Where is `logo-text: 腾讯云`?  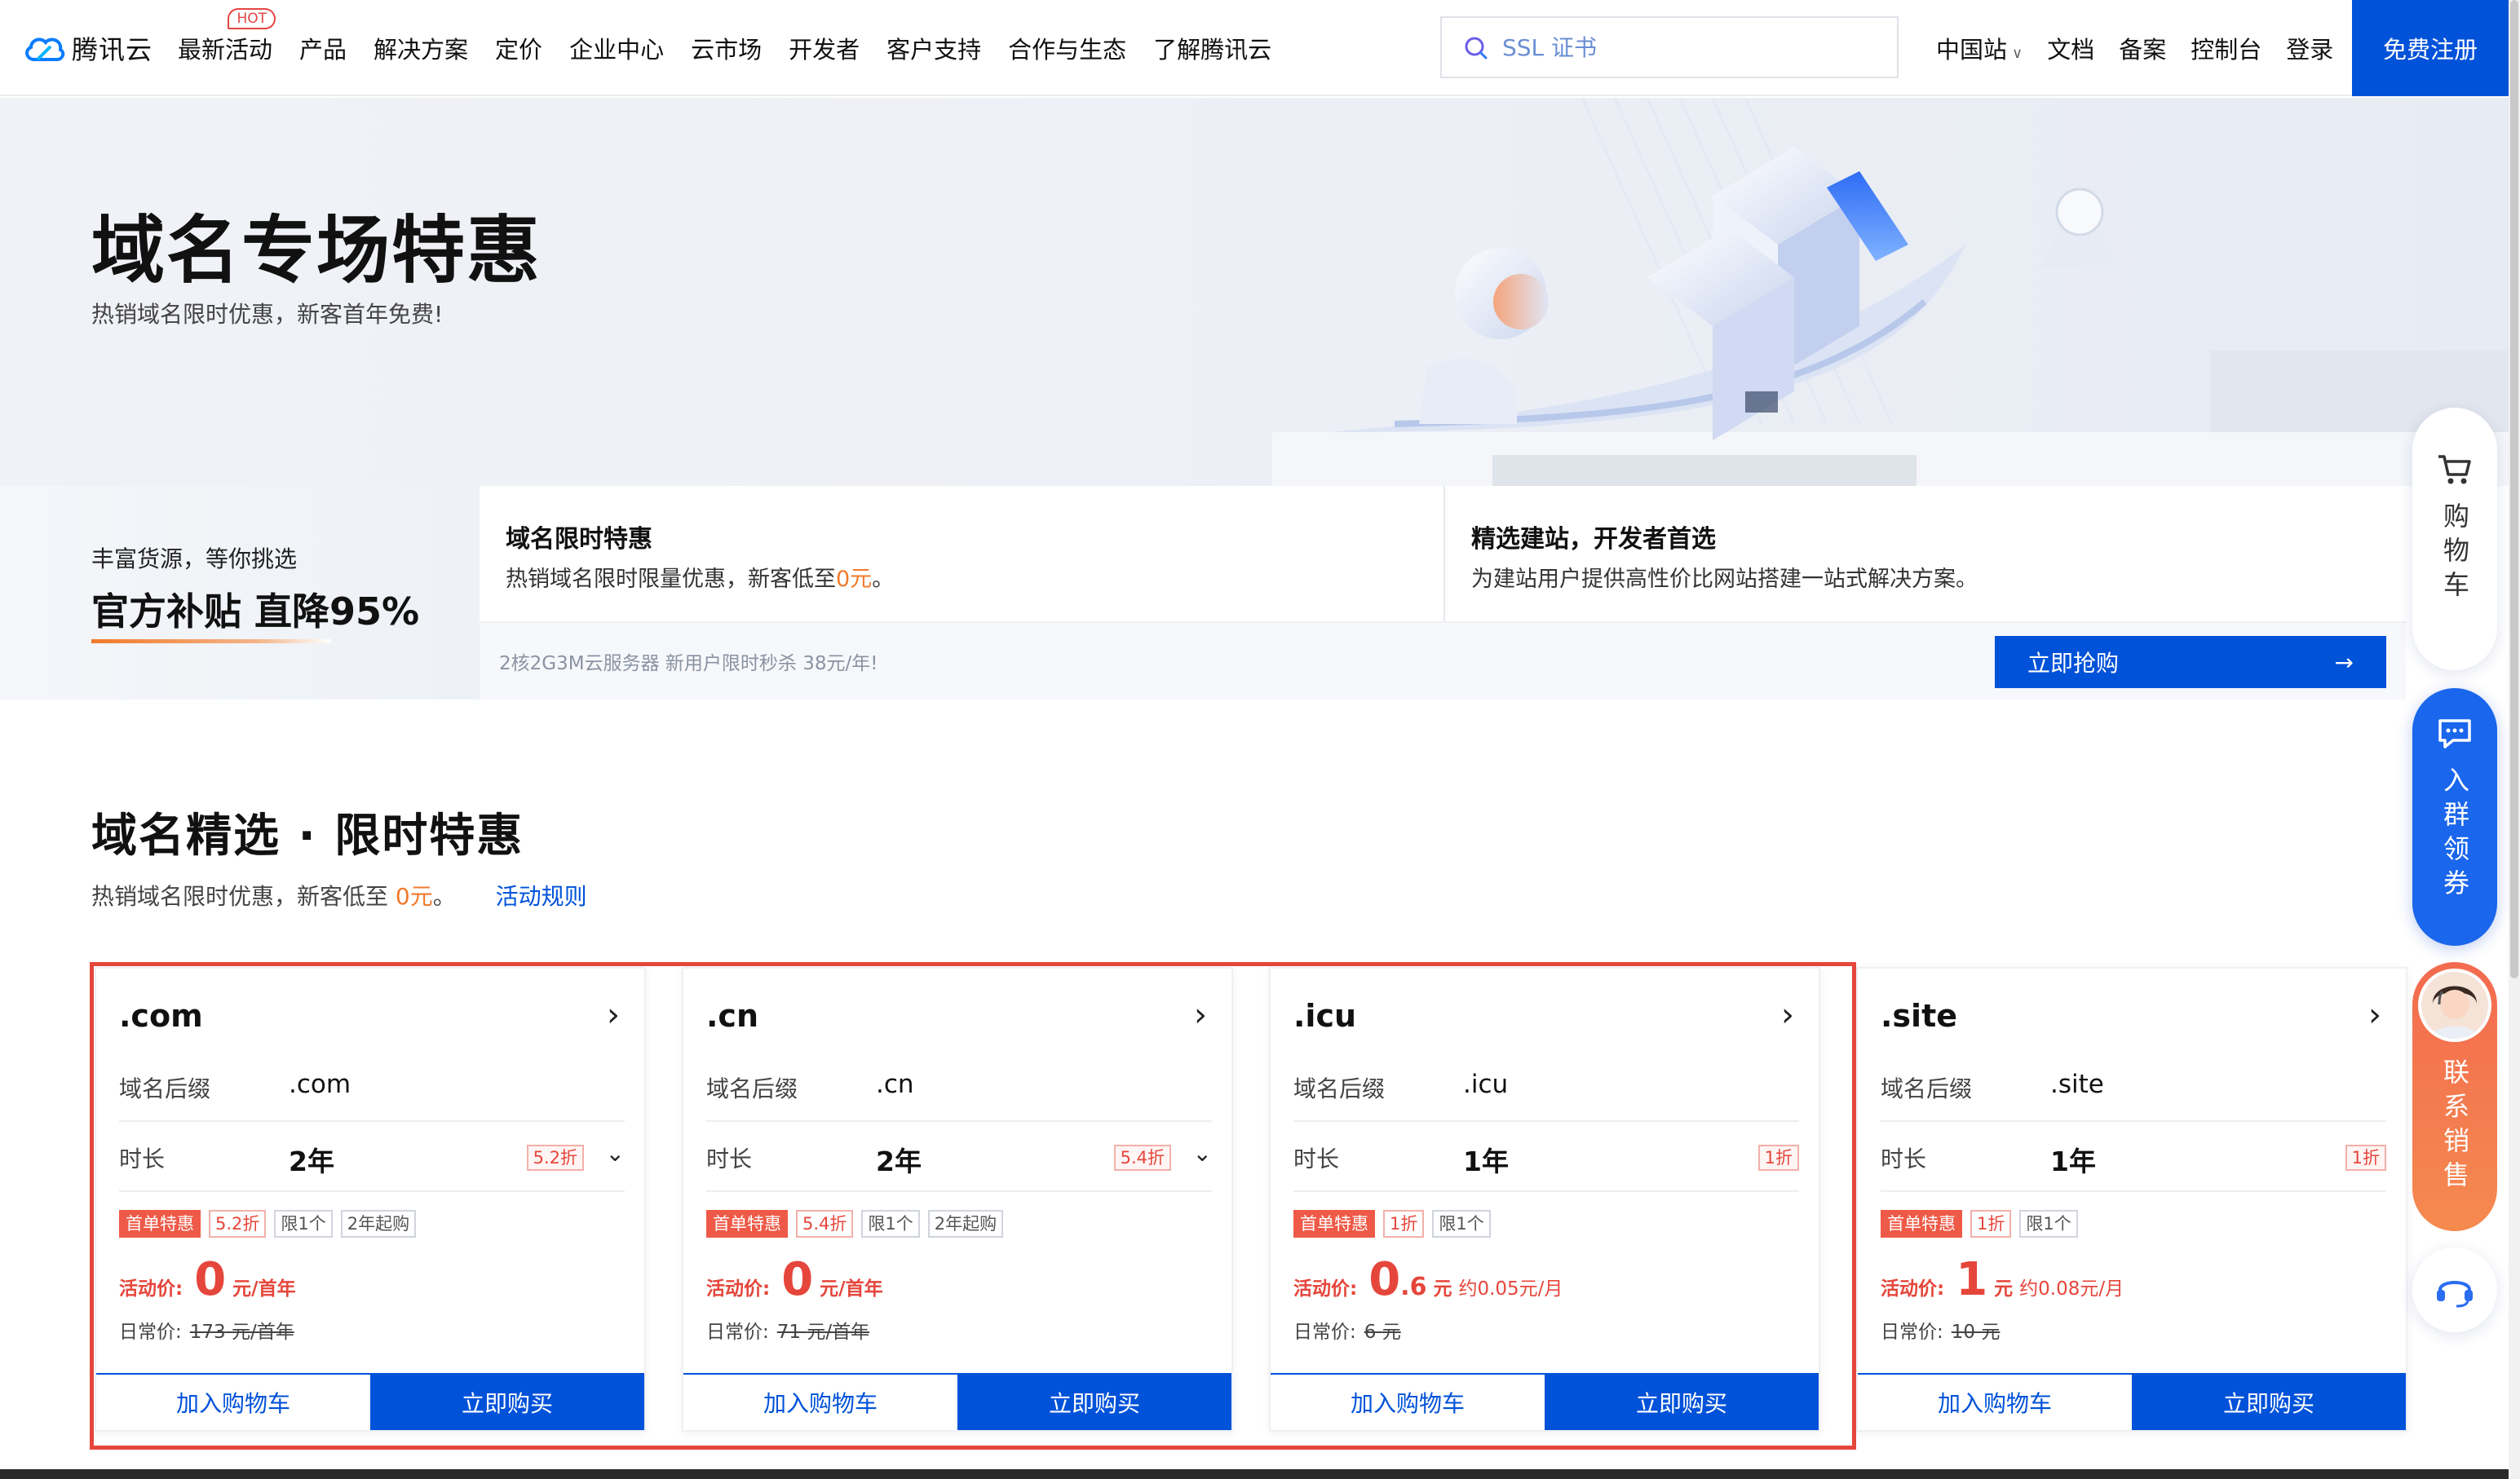
logo-text: 腾讯云 is located at coordinates (112, 49).